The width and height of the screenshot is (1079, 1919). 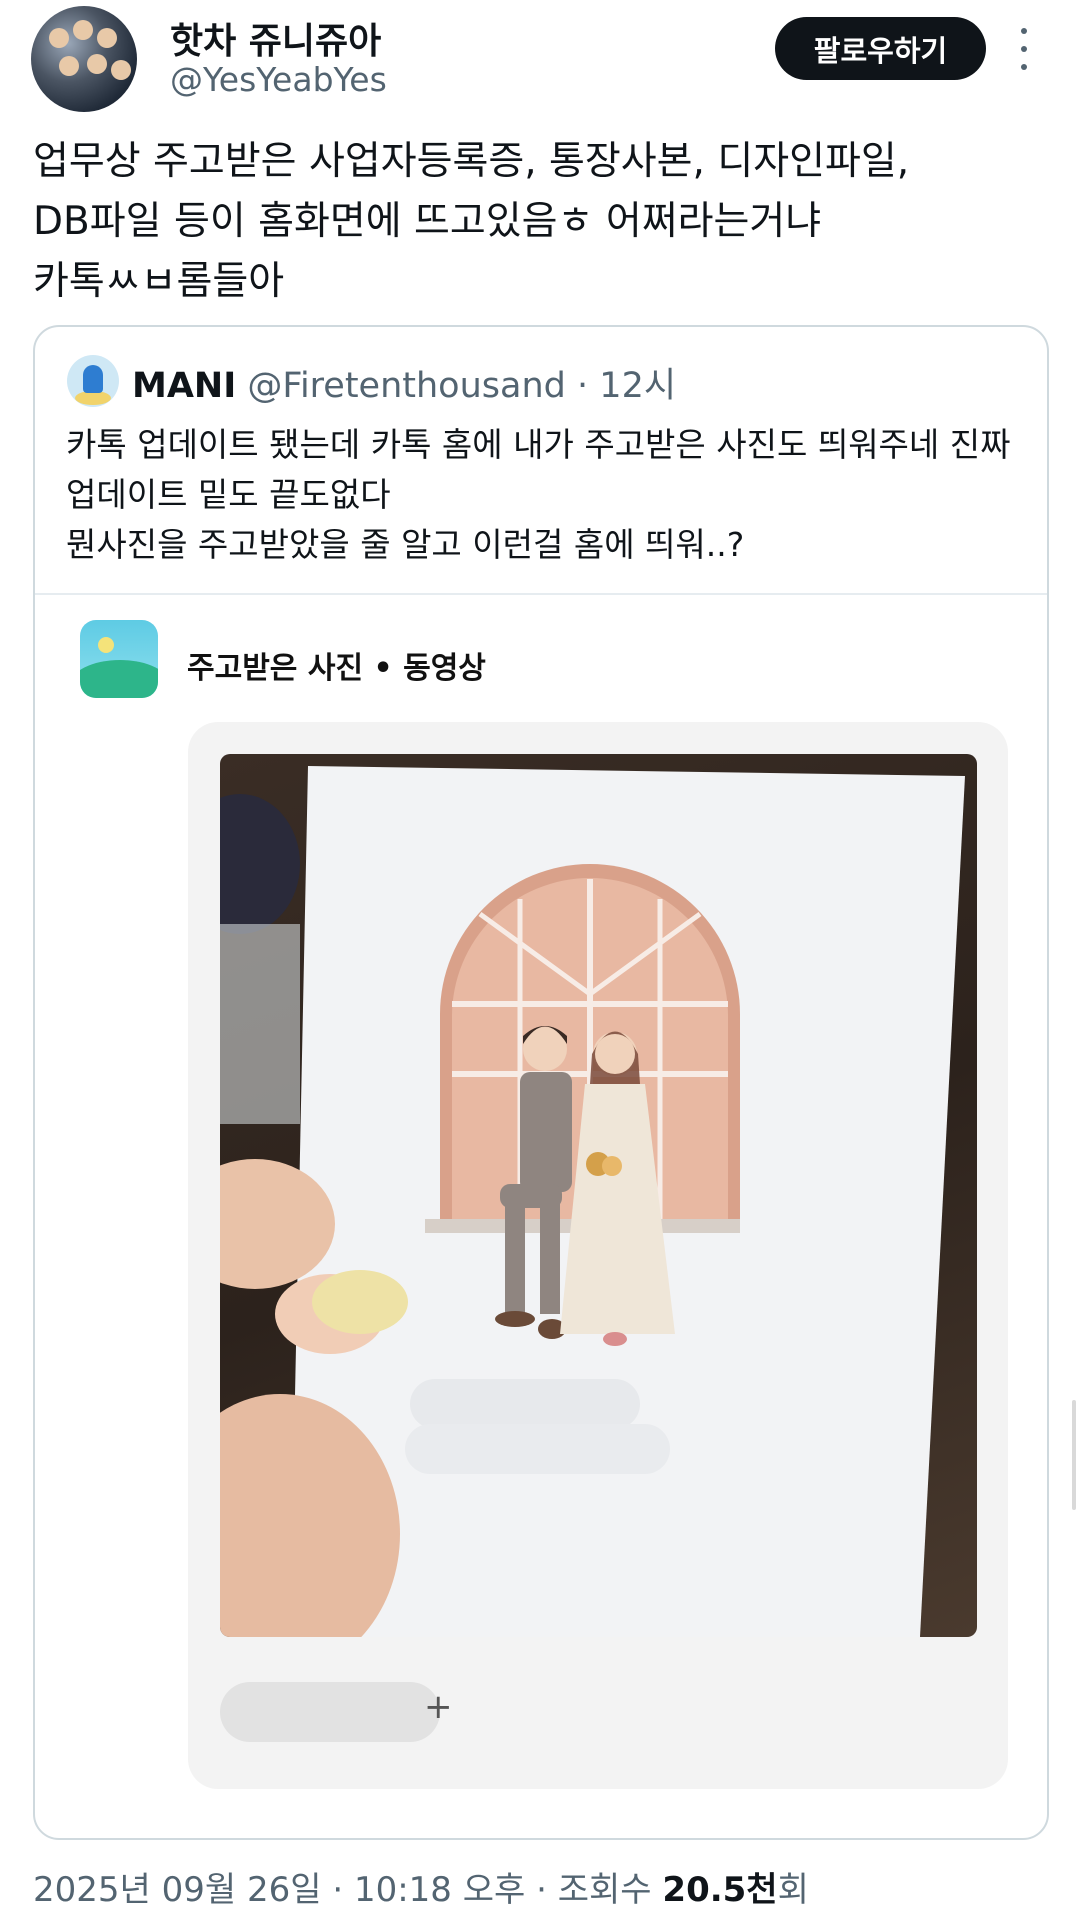 I want to click on sender-avatar-blurred, so click(x=330, y=1712).